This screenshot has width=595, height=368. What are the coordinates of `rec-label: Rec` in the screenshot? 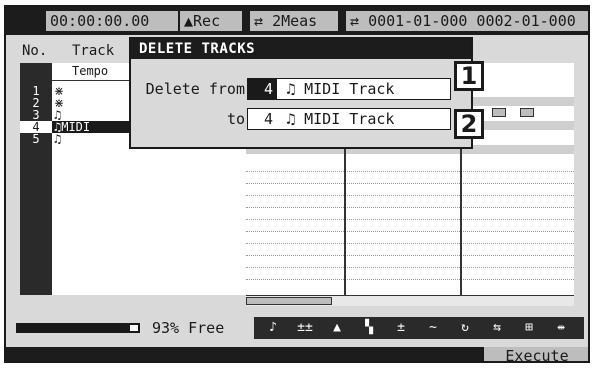 It's located at (207, 21).